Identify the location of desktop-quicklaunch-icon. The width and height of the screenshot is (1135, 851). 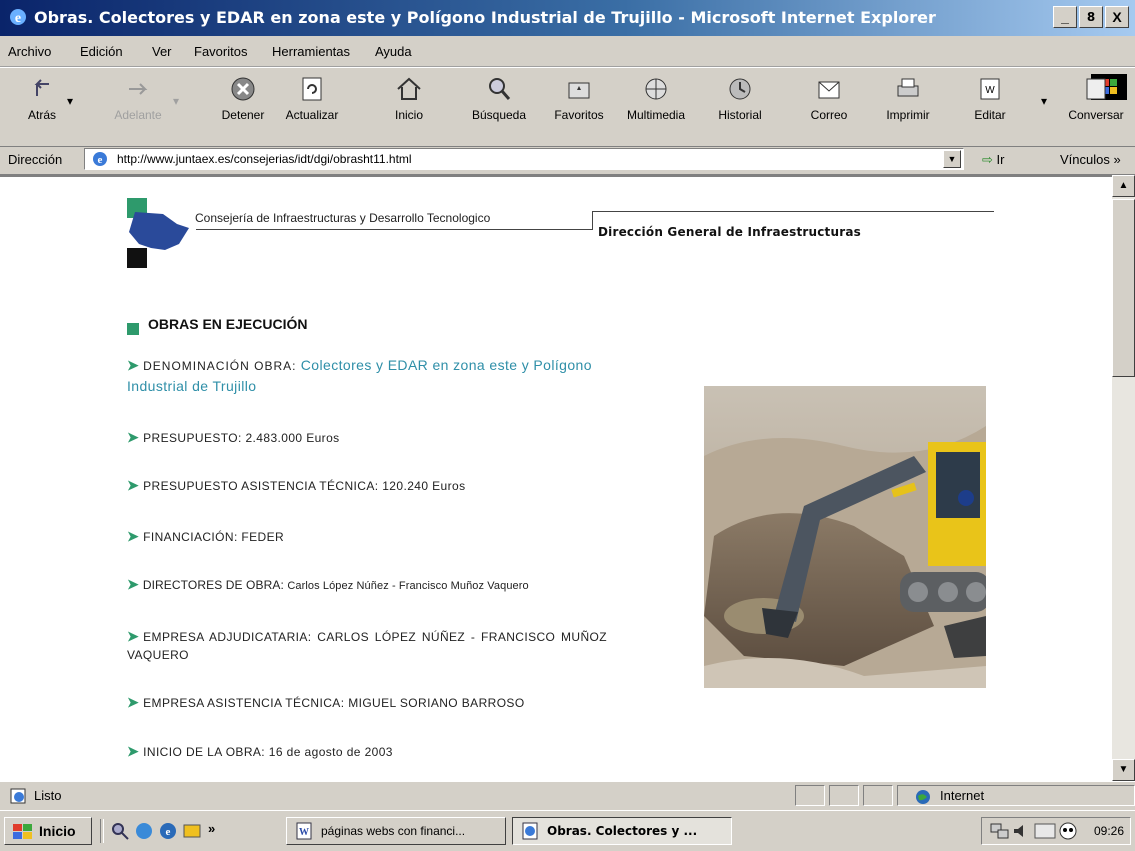
(144, 831).